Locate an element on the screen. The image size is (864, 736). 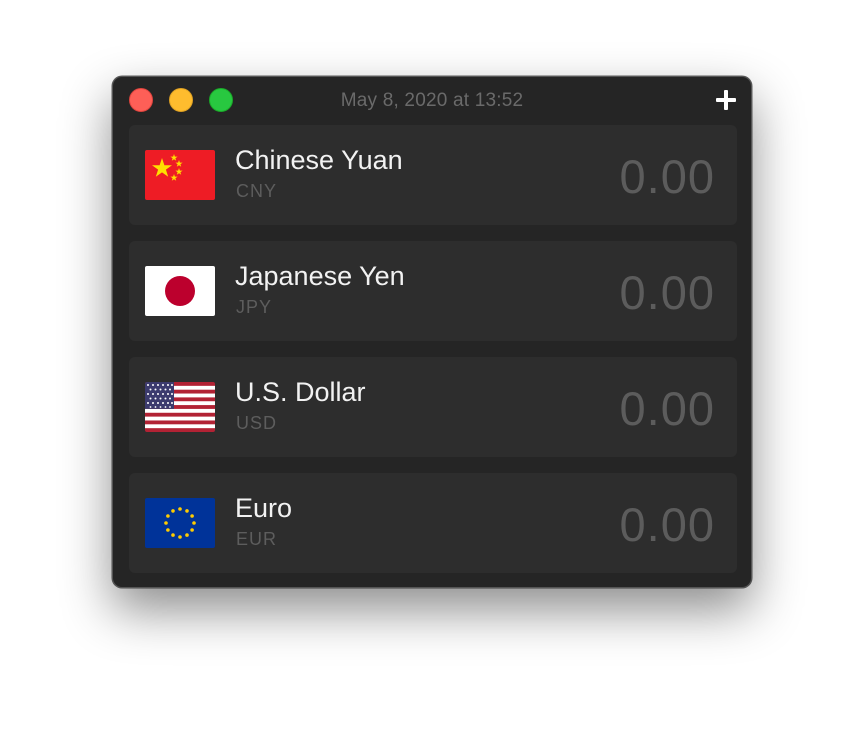
currency-name: Japanese Yen is located at coordinates (320, 276).